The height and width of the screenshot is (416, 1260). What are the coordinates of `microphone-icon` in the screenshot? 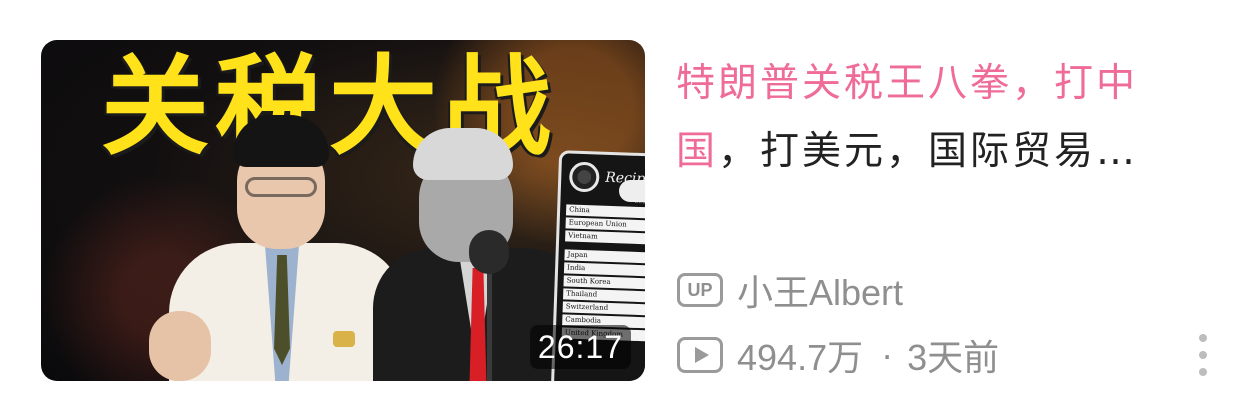 It's located at (489, 252).